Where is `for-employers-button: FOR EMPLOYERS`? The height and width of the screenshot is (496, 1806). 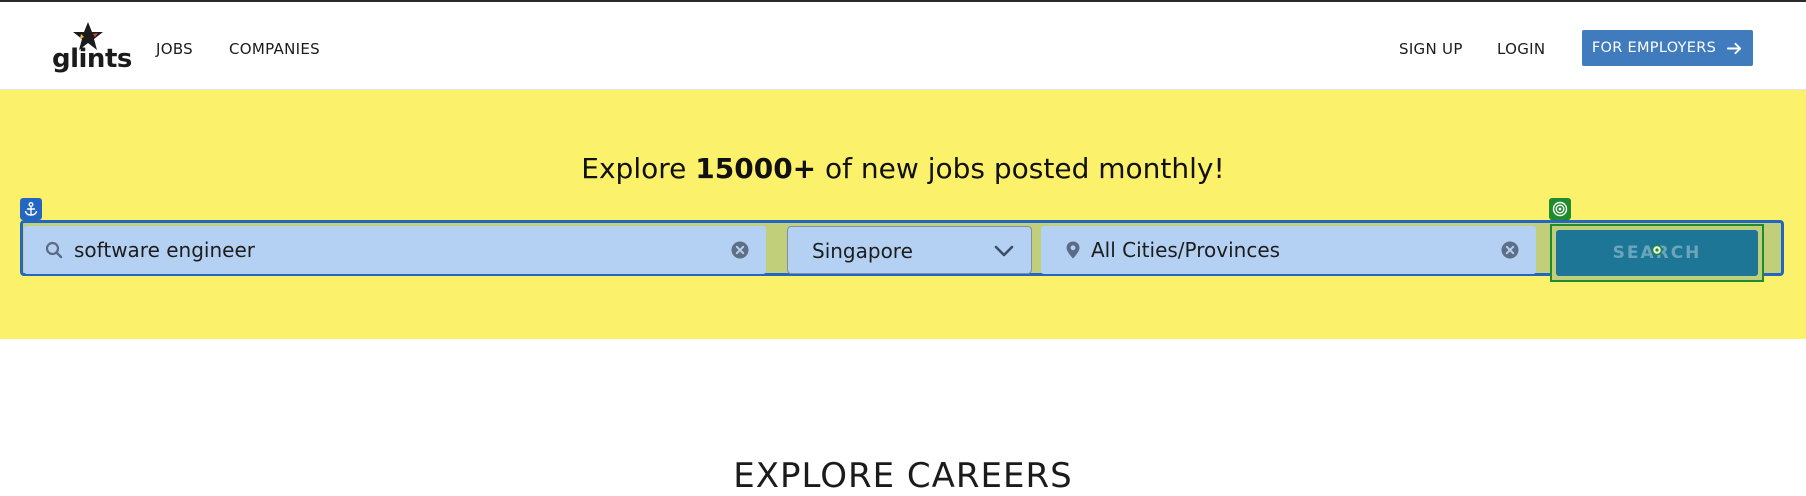
for-employers-button: FOR EMPLOYERS is located at coordinates (1667, 48).